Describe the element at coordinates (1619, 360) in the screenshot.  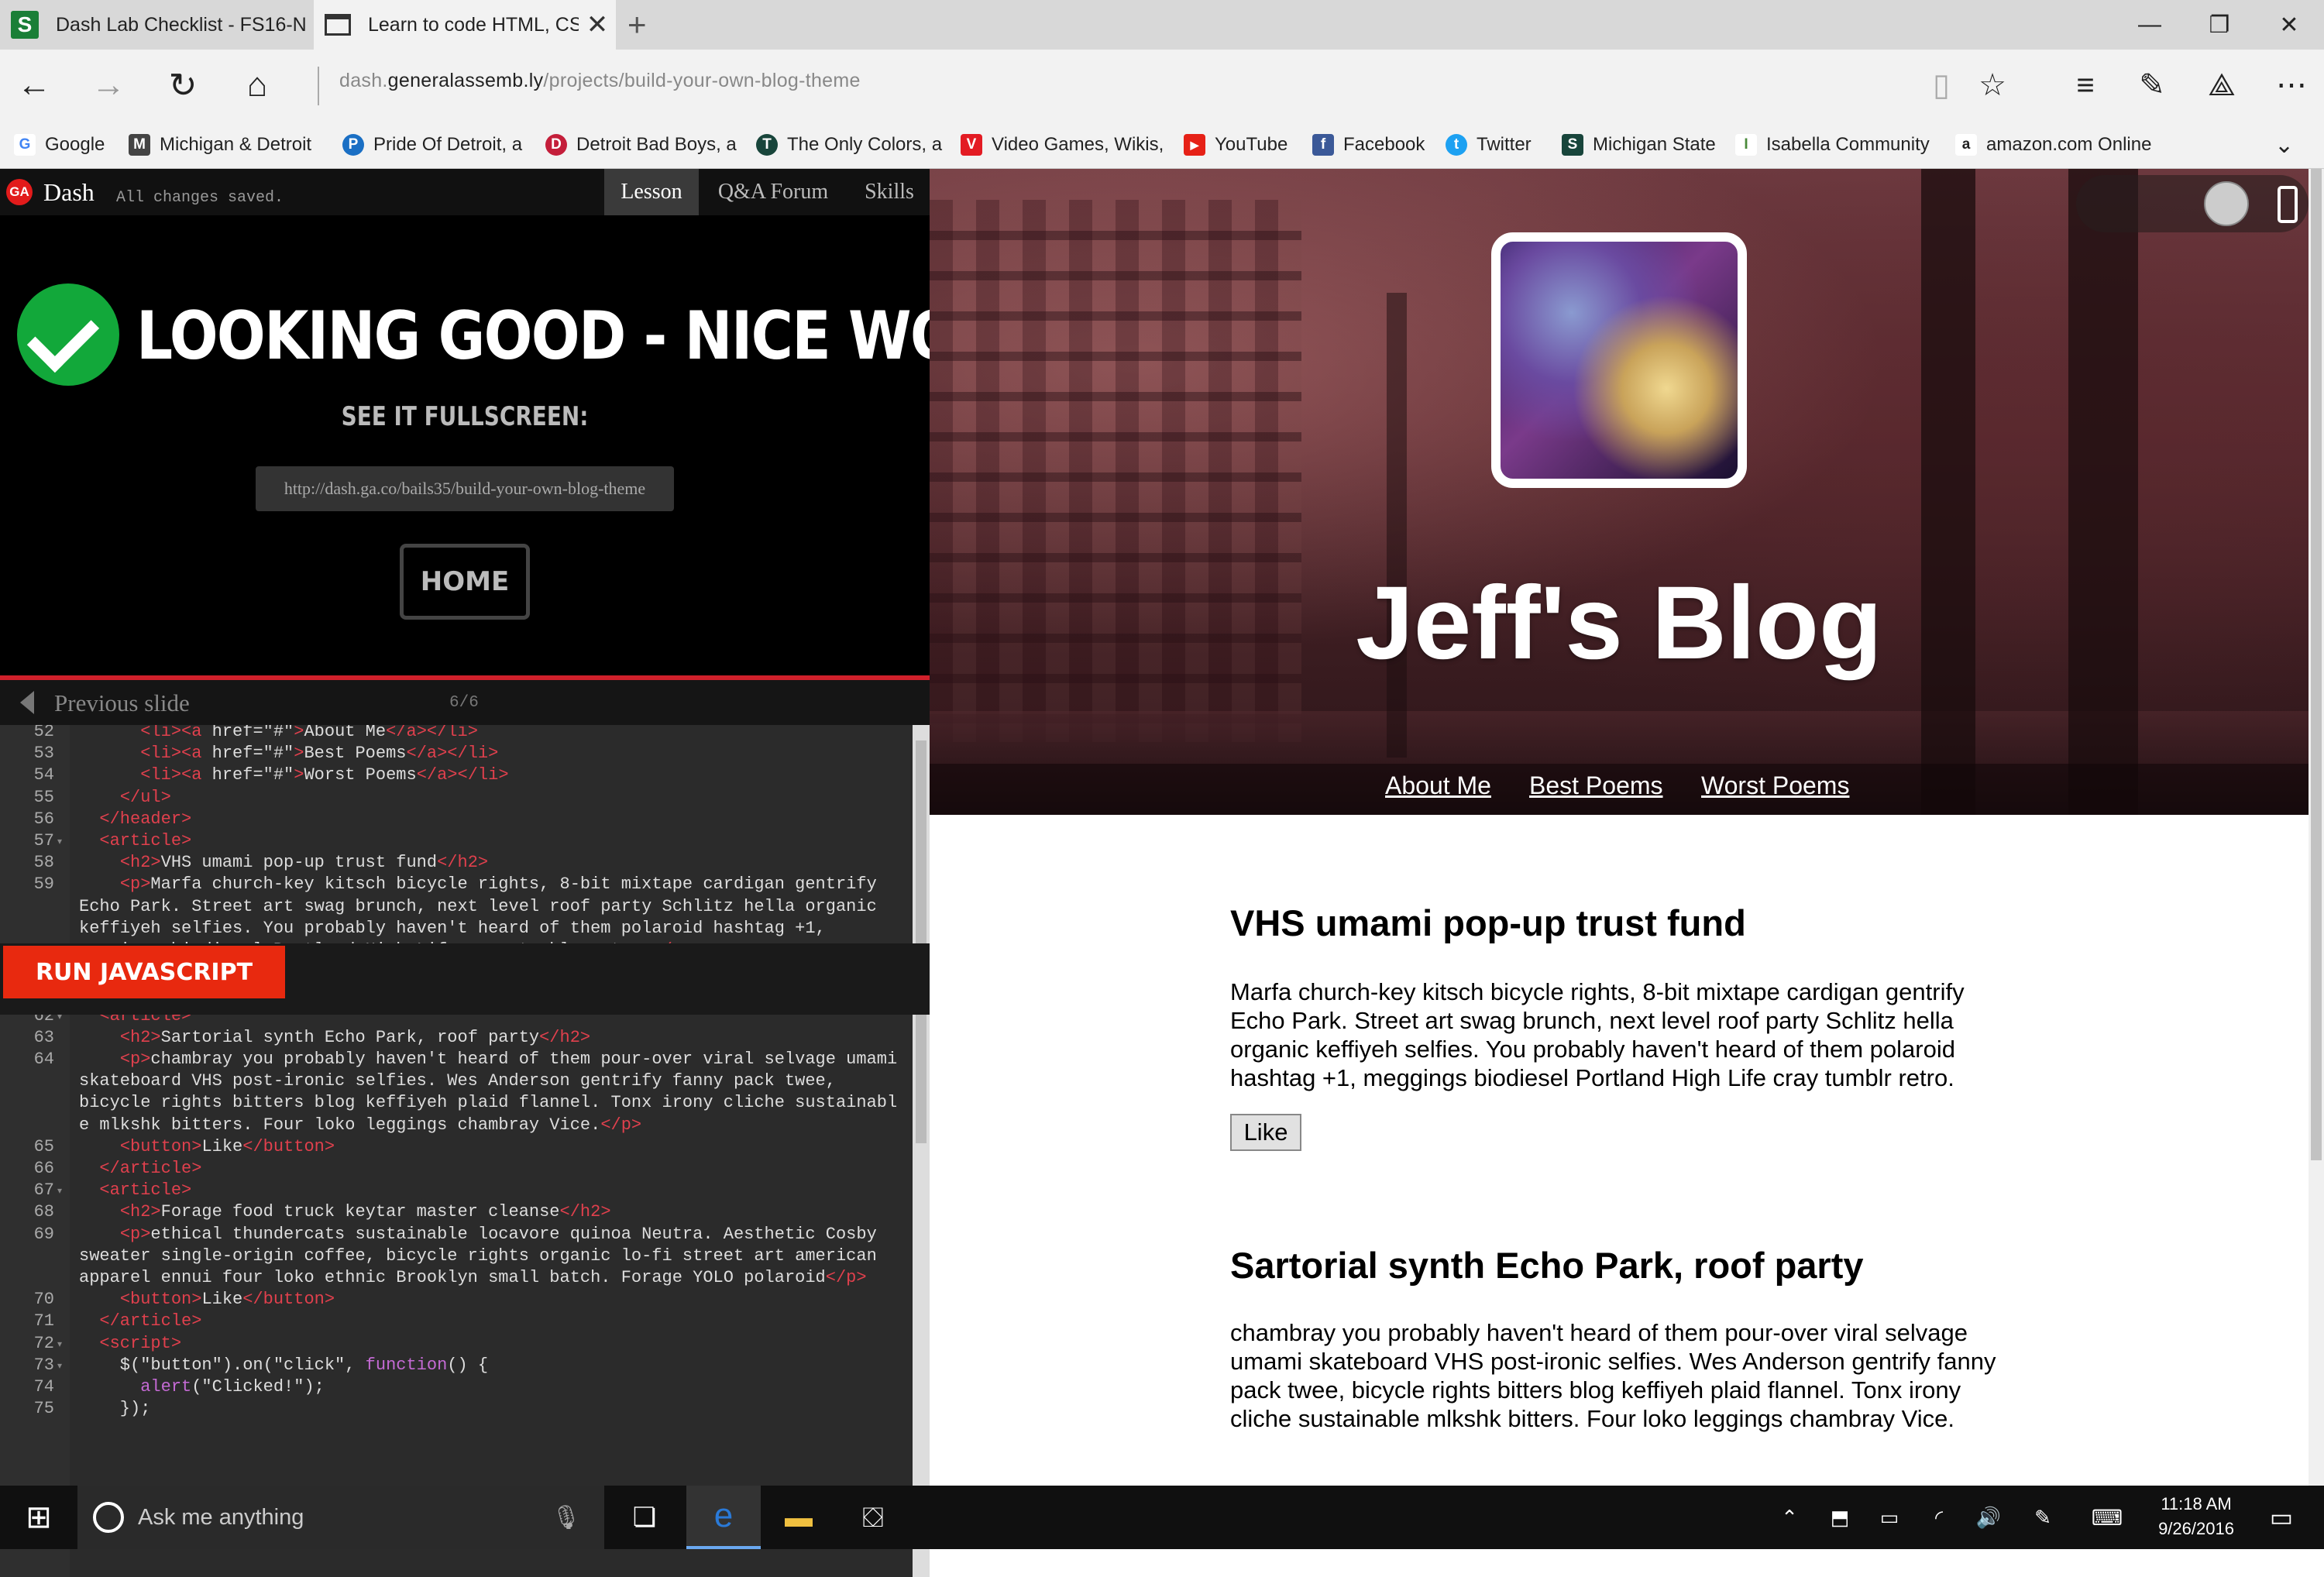
I see `avatar` at that location.